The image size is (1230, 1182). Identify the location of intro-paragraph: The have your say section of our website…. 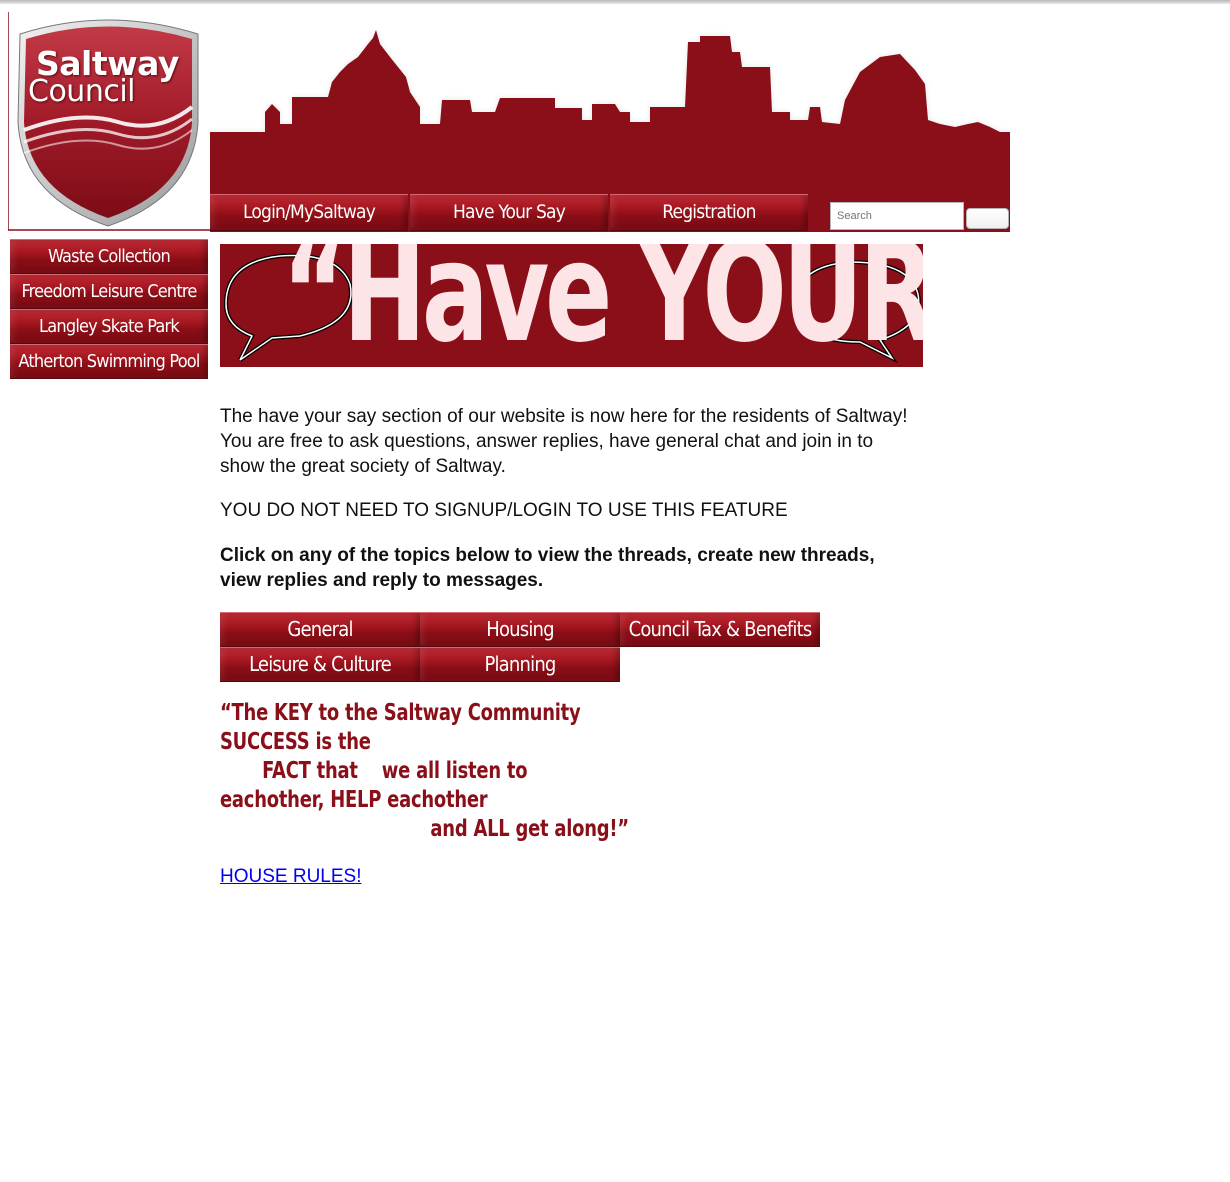
(564, 441).